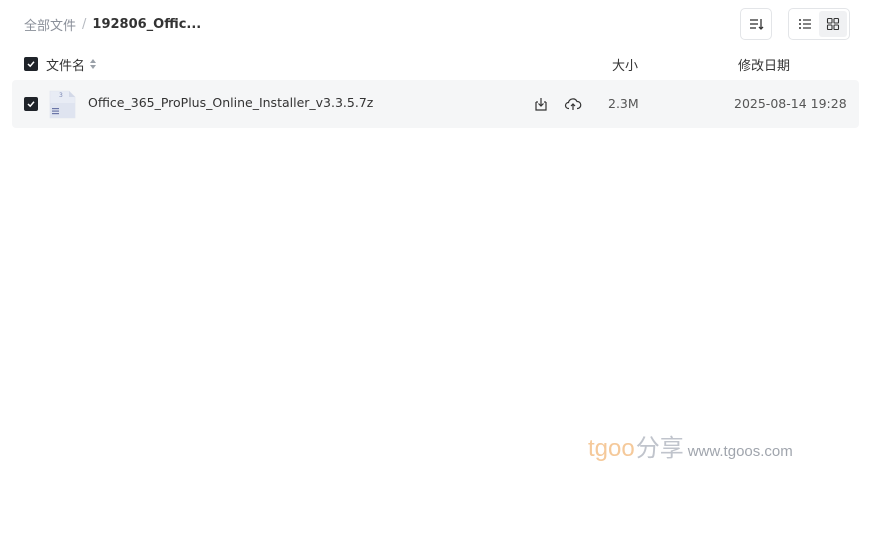  Describe the element at coordinates (659, 448) in the screenshot. I see `watermark-cn: 分享` at that location.